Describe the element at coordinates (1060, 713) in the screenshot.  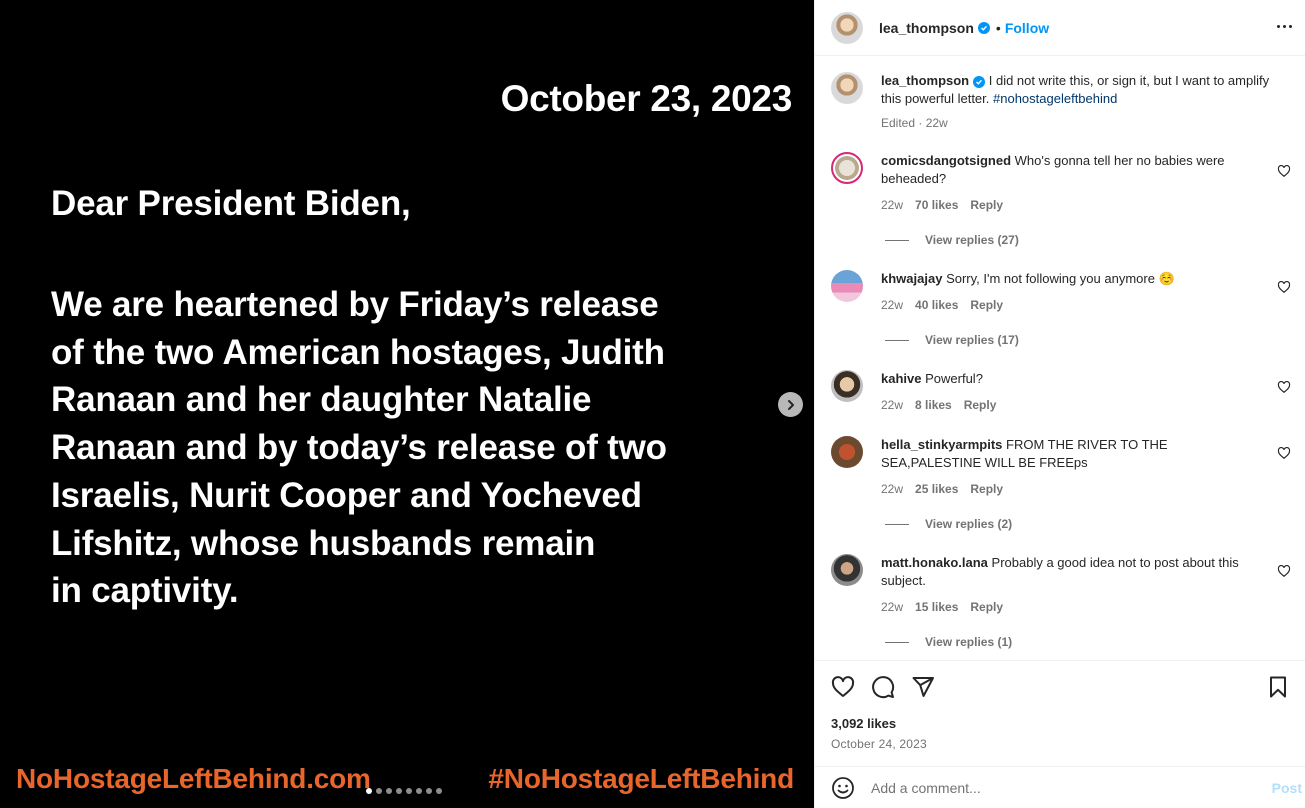
I see `post-actions: 3,092 likes October 24, 2023` at that location.